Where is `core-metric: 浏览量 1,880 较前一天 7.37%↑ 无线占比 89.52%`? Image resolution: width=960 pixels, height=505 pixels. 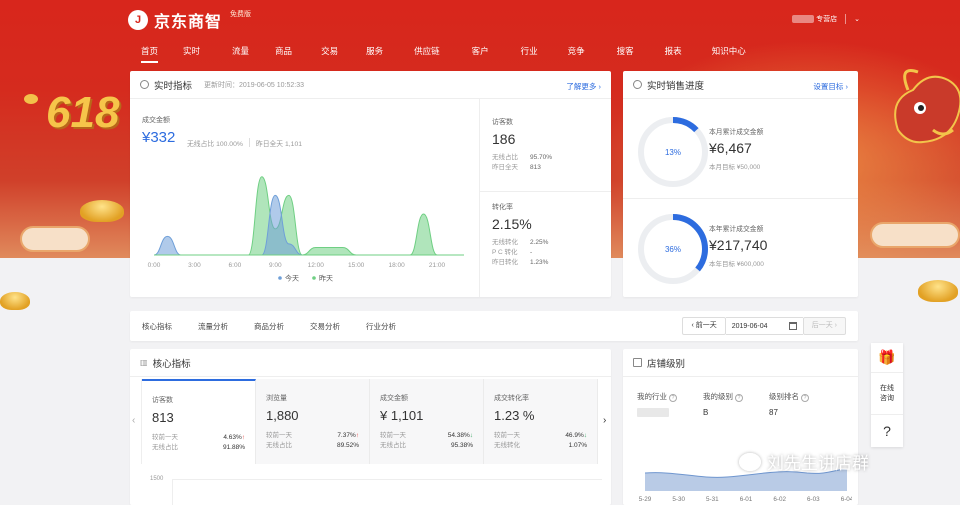
core-metric: 浏览量 1,880 较前一天 7.37%↑ 无线占比 89.52% is located at coordinates (313, 421).